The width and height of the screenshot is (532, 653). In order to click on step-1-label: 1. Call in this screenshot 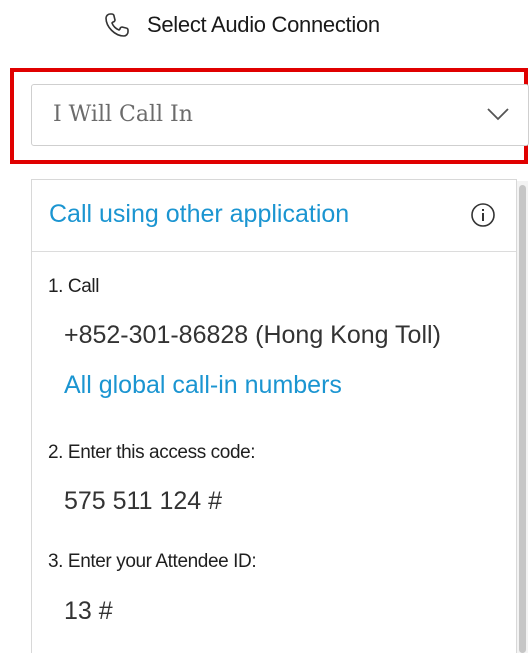, I will do `click(74, 286)`.